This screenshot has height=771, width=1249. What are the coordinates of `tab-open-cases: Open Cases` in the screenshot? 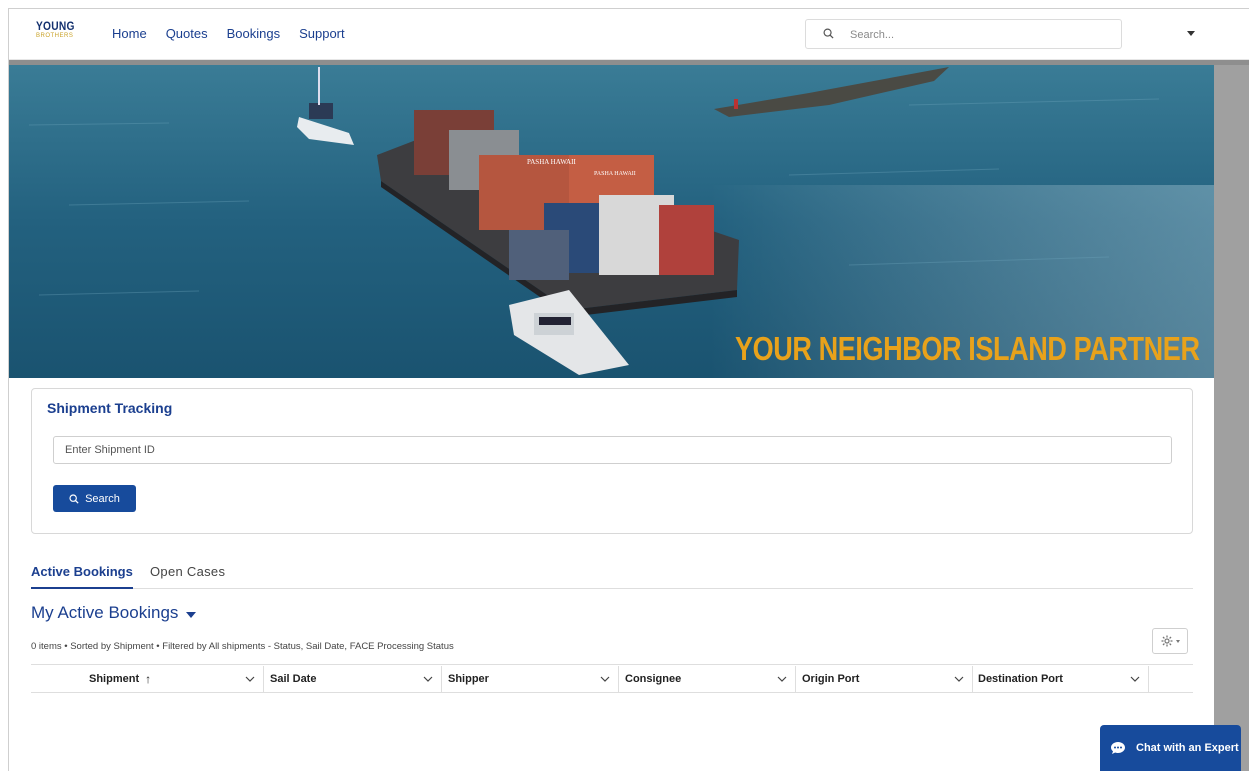 It's located at (187, 576).